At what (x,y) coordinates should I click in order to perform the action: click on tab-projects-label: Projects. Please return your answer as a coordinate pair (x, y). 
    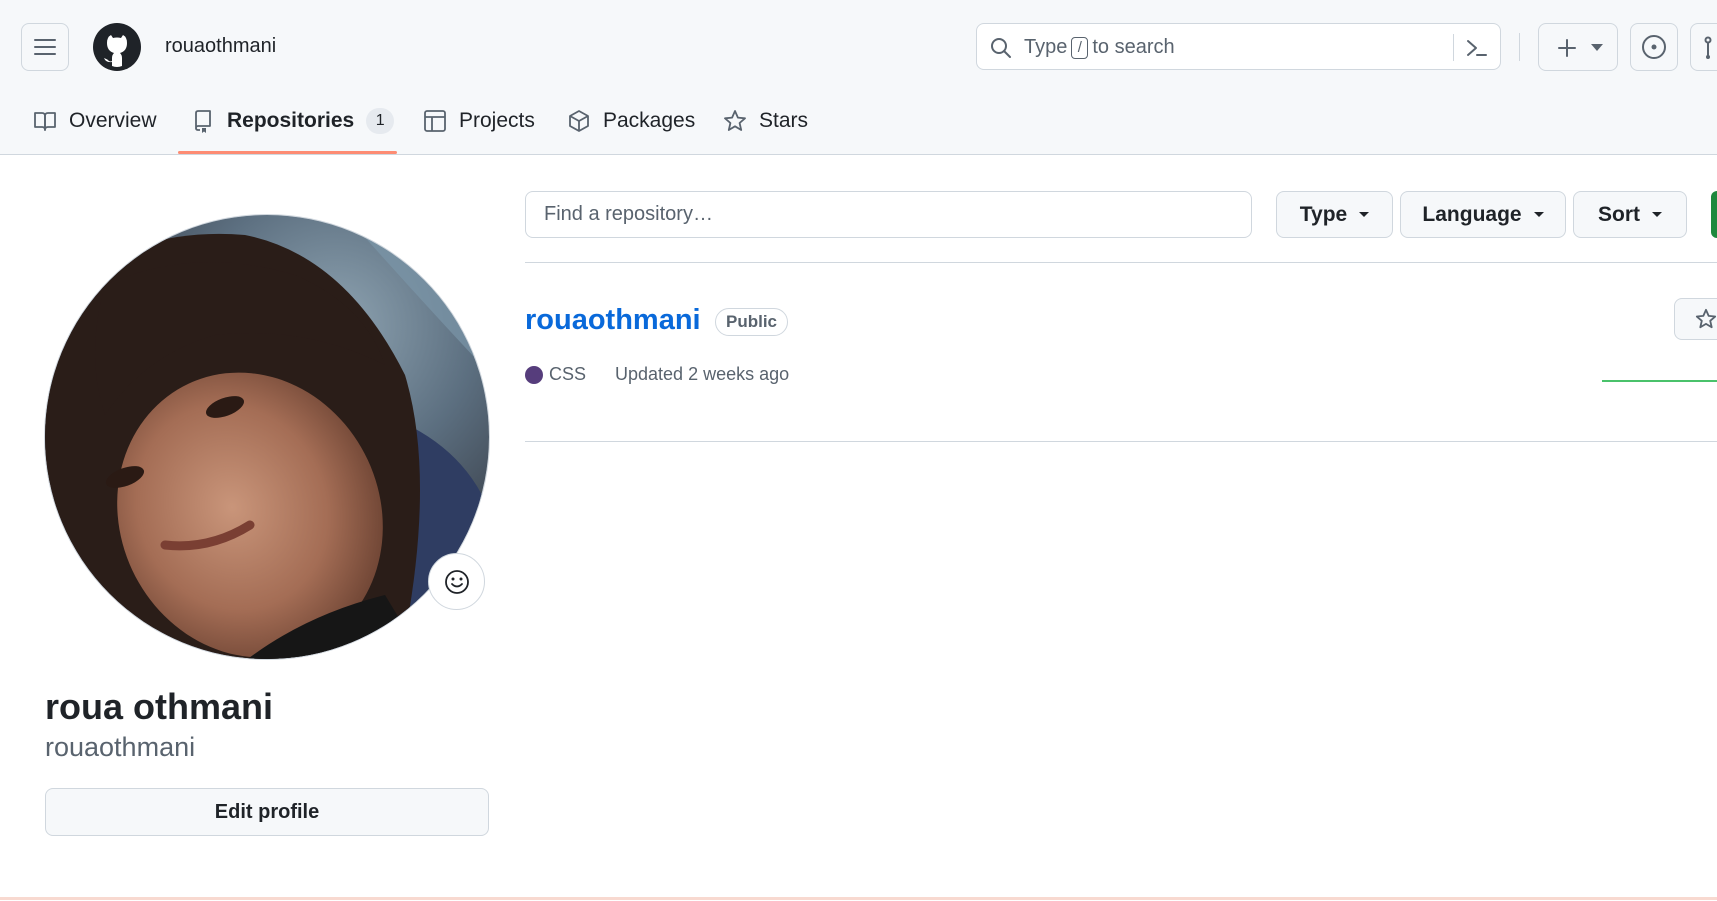
    Looking at the image, I should click on (497, 120).